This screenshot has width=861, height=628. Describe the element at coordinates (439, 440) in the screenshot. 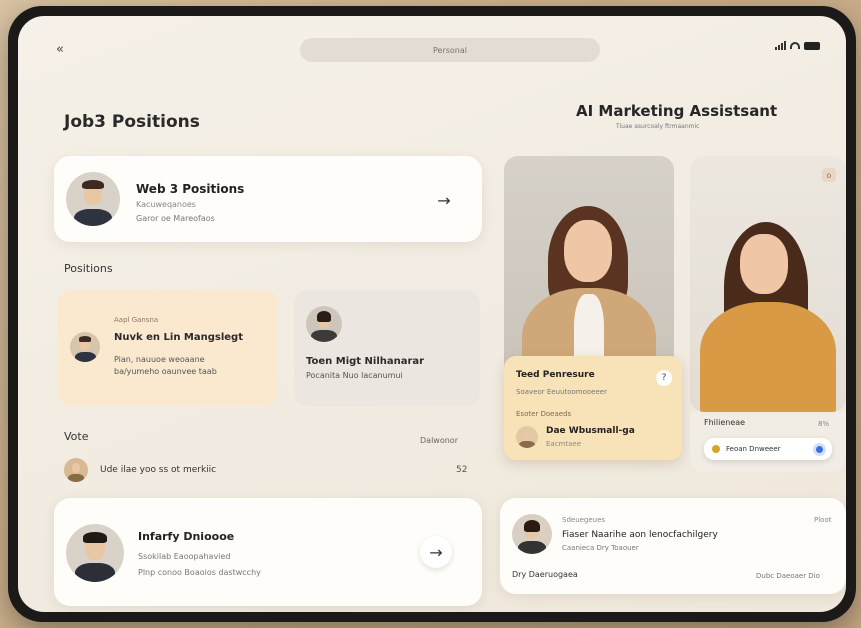

I see `vote-right-label: Dalwonor` at that location.